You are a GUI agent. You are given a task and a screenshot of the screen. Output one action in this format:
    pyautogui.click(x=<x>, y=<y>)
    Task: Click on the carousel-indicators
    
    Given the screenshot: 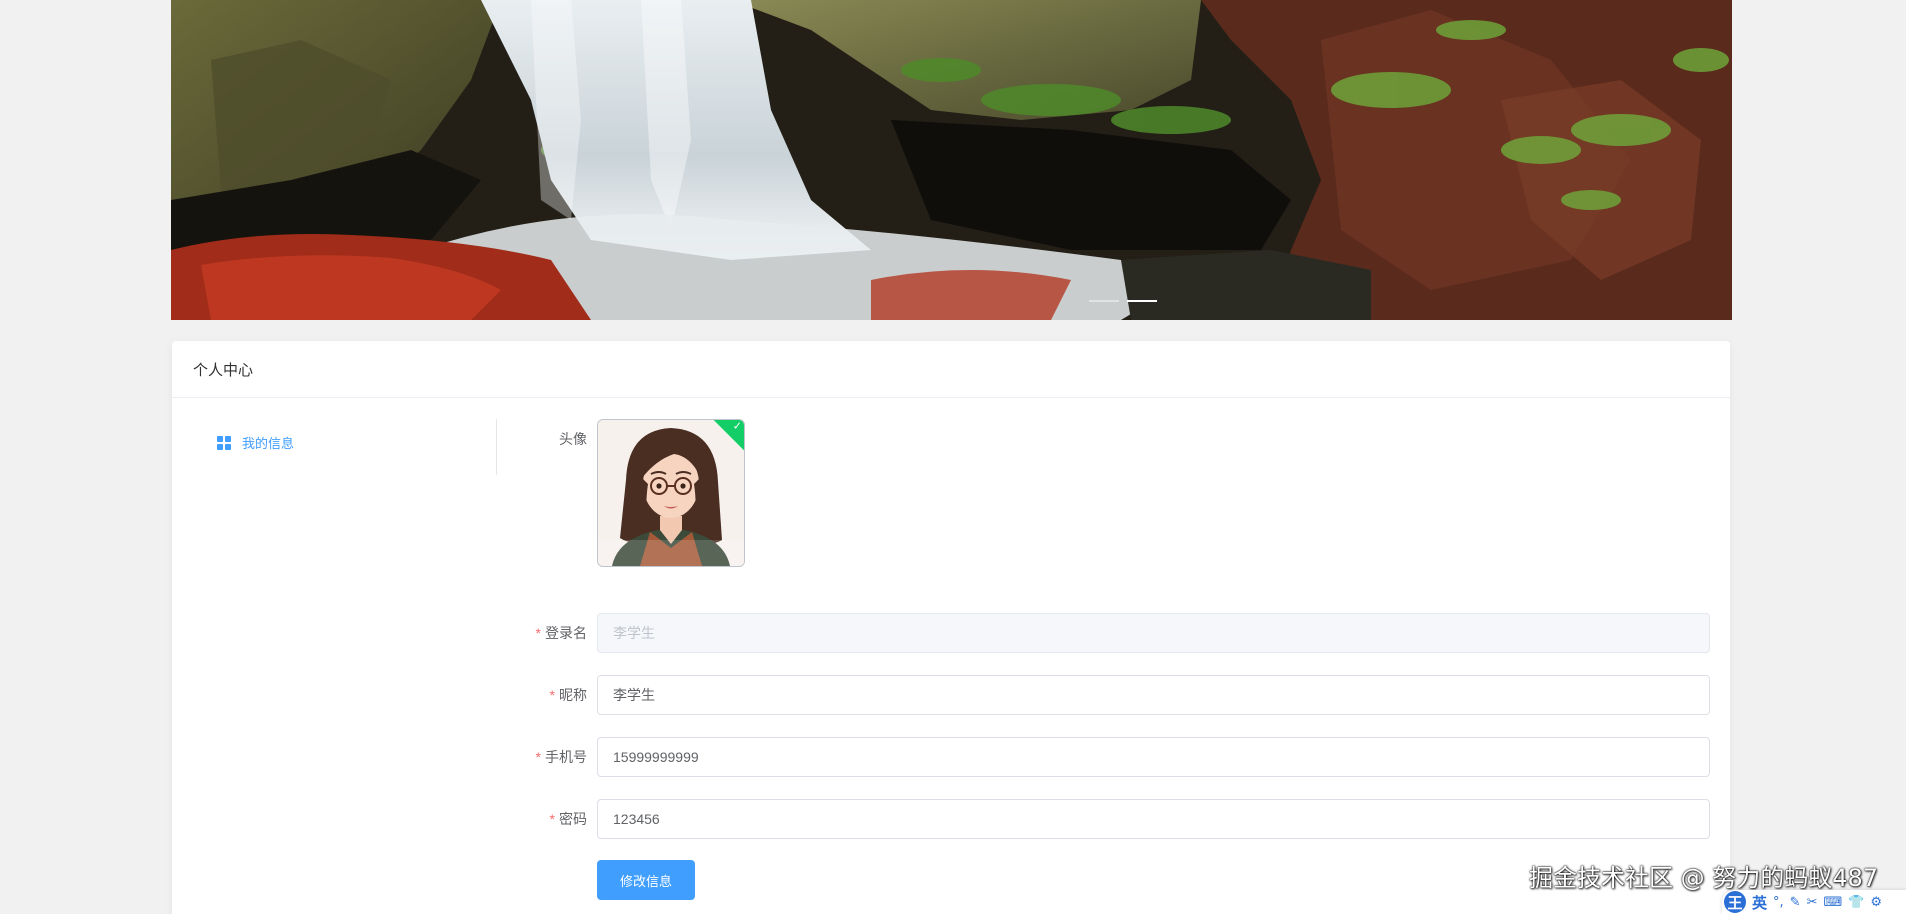 What is the action you would take?
    pyautogui.click(x=1123, y=301)
    